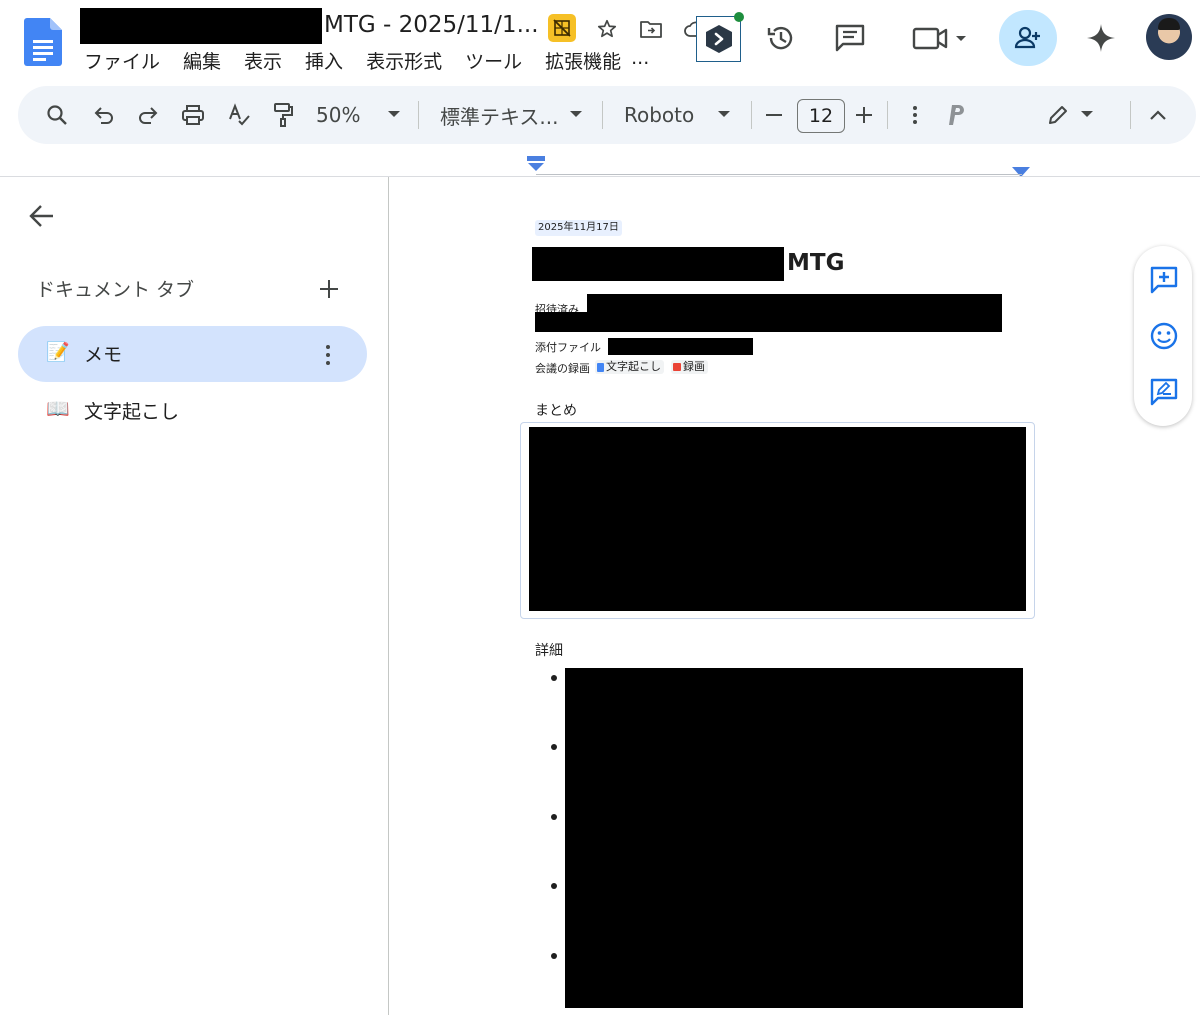 Image resolution: width=1200 pixels, height=1015 pixels. Describe the element at coordinates (607, 115) in the screenshot. I see `formatting-toolbar: 50% 標準テキス... Roboto` at that location.